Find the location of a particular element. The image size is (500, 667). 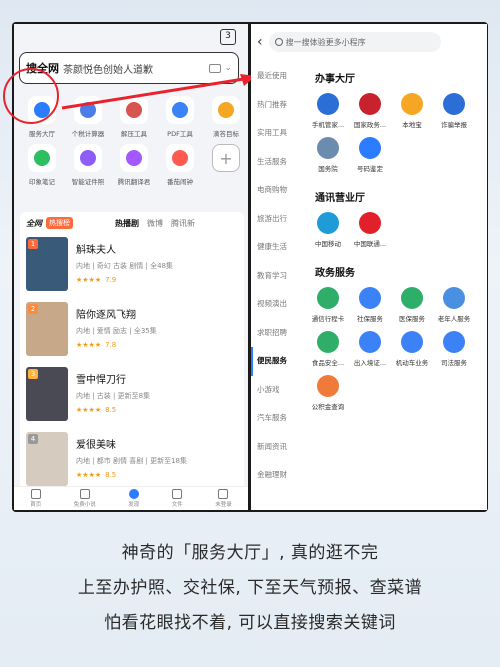

service-item: 老年人服务 is located at coordinates (454, 305).